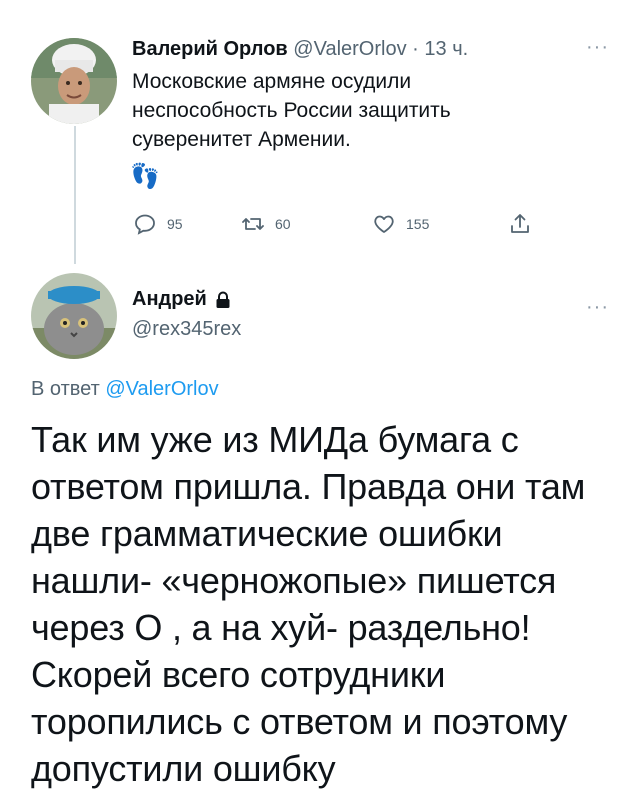  I want to click on retweet-action-button: 60, so click(266, 224).